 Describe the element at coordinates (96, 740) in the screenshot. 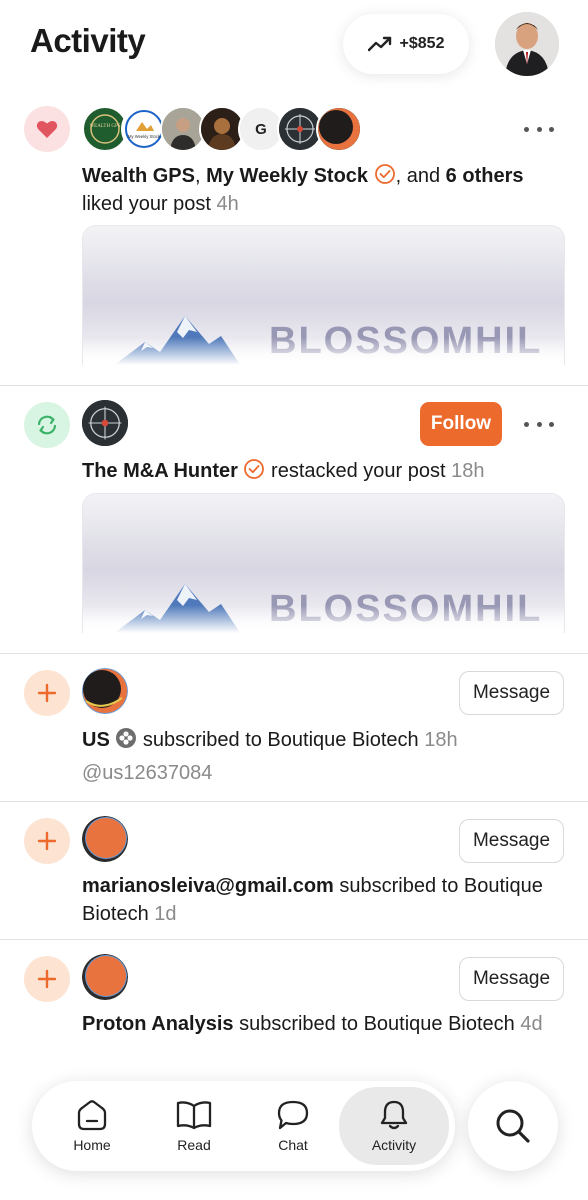

I see `actor-name: US` at that location.